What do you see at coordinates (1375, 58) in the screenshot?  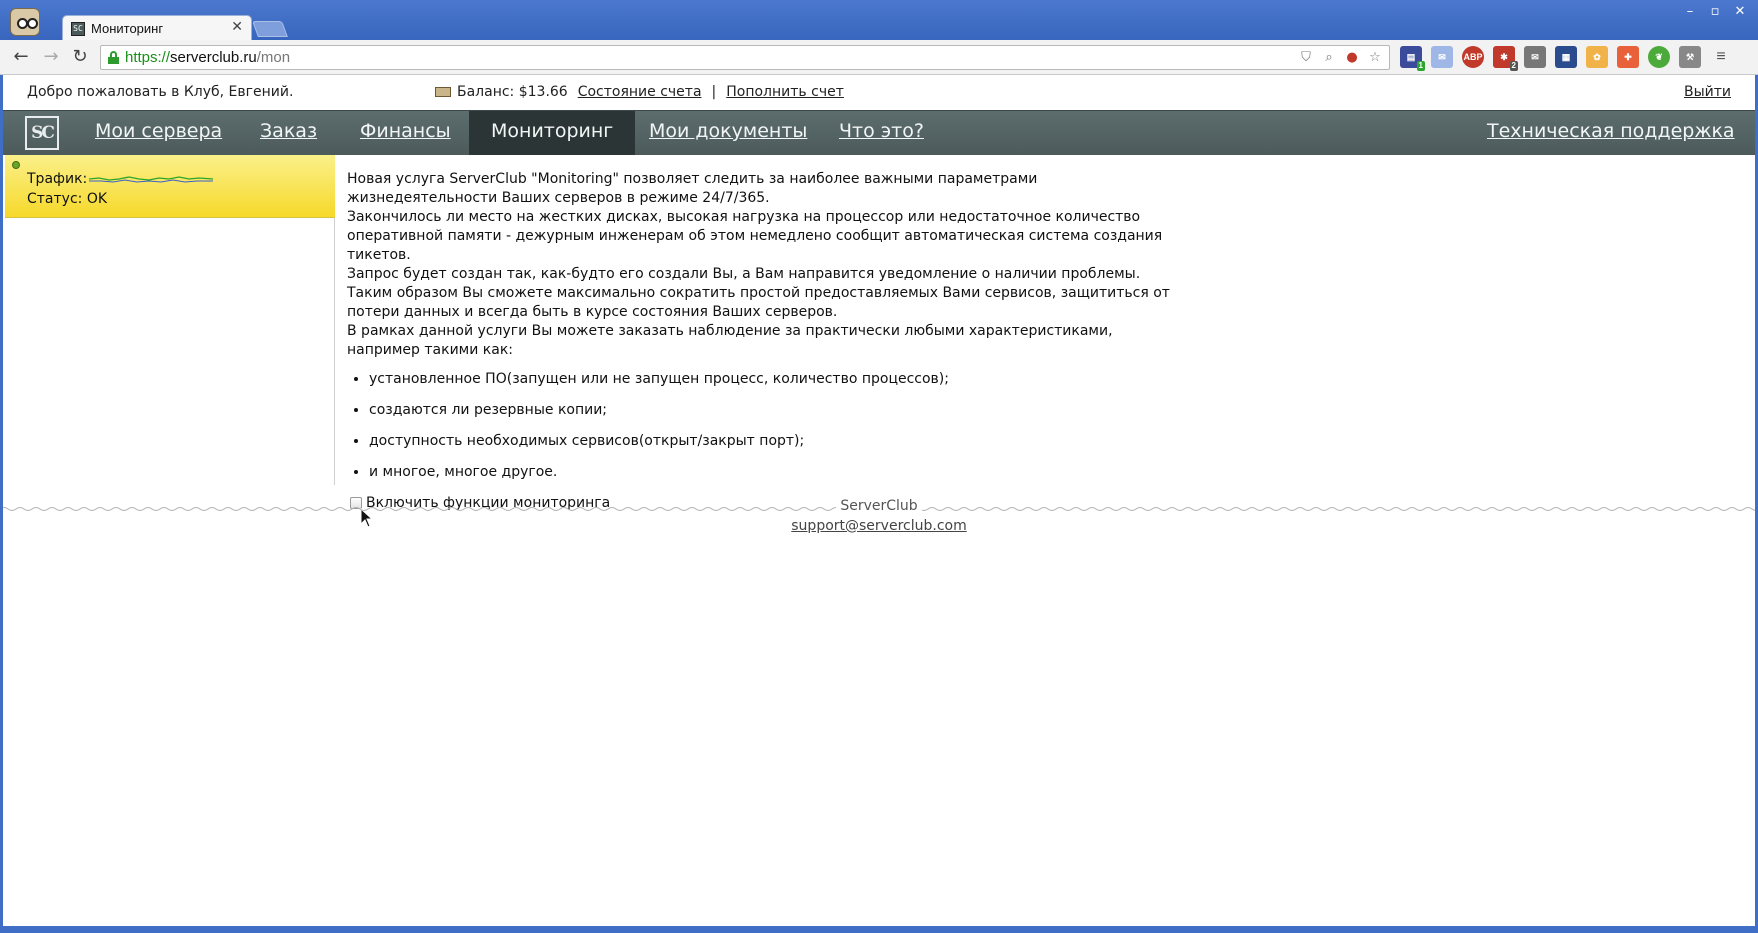 I see `bookmark-star-icon: ☆` at bounding box center [1375, 58].